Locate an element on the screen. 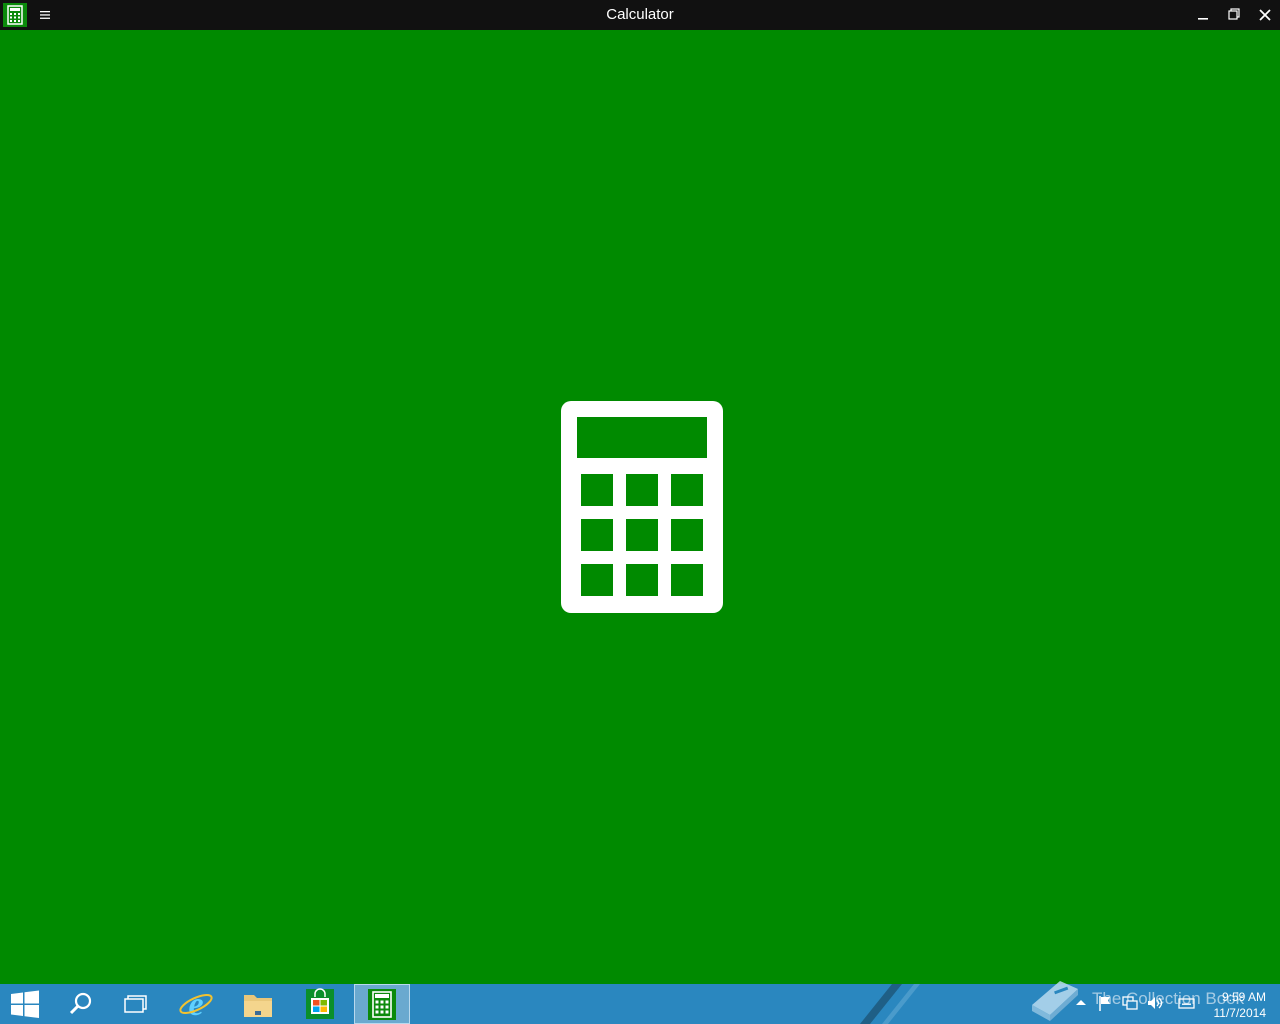 The image size is (1280, 1024). title-bar: Calculator is located at coordinates (640, 15).